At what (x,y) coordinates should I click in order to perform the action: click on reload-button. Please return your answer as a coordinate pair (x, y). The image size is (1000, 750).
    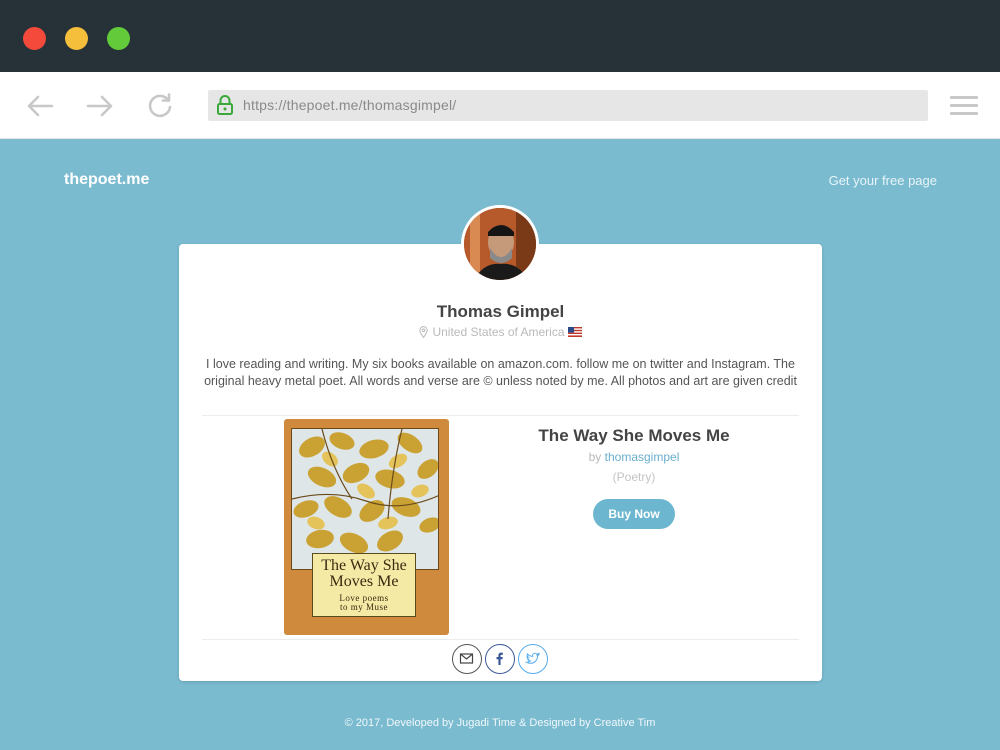
    Looking at the image, I should click on (160, 106).